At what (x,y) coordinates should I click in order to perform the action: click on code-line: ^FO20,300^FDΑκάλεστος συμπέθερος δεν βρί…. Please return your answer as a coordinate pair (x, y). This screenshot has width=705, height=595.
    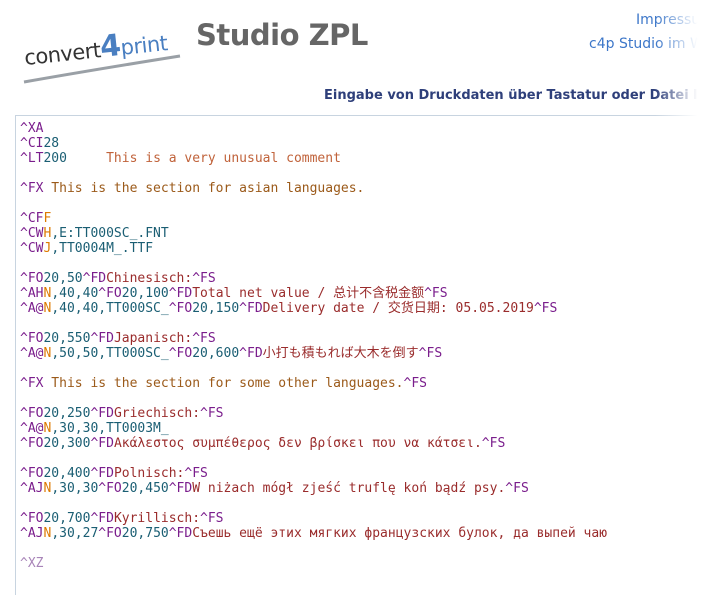
    Looking at the image, I should click on (263, 443).